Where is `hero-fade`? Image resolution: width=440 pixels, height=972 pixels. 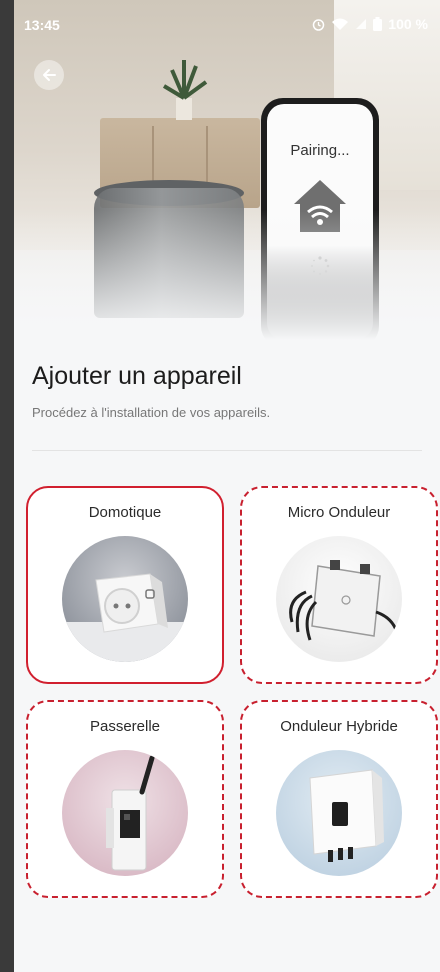 hero-fade is located at coordinates (227, 275).